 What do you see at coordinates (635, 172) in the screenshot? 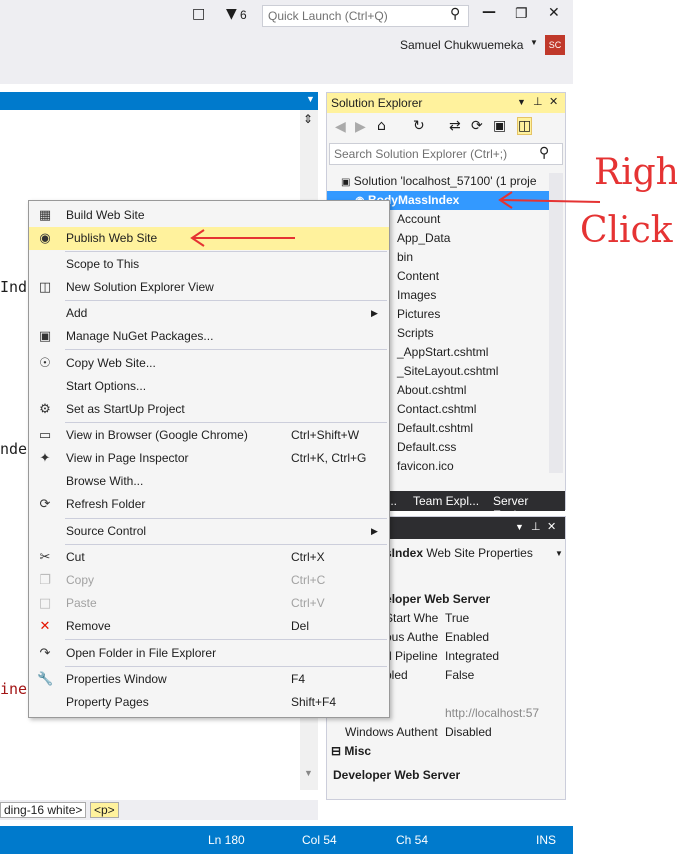
I see `annotation-right: Right` at bounding box center [635, 172].